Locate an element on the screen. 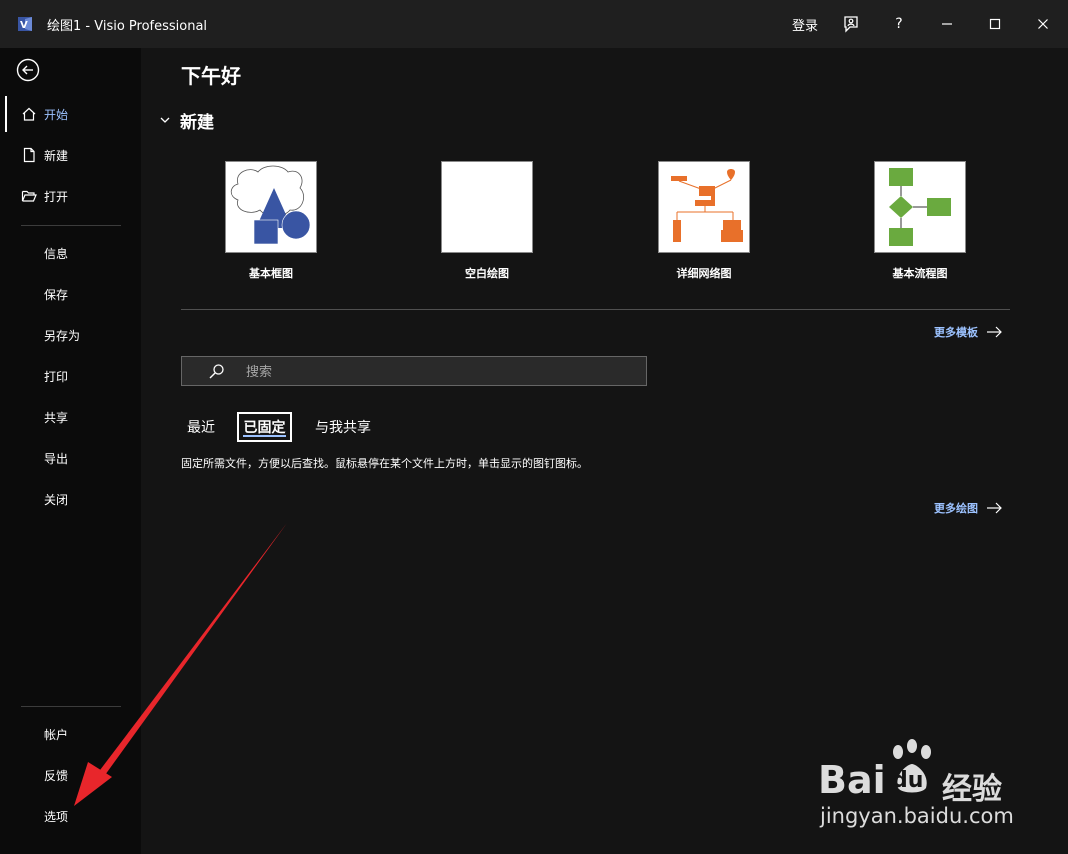 The width and height of the screenshot is (1068, 854). tab-recent: 最近 is located at coordinates (201, 427).